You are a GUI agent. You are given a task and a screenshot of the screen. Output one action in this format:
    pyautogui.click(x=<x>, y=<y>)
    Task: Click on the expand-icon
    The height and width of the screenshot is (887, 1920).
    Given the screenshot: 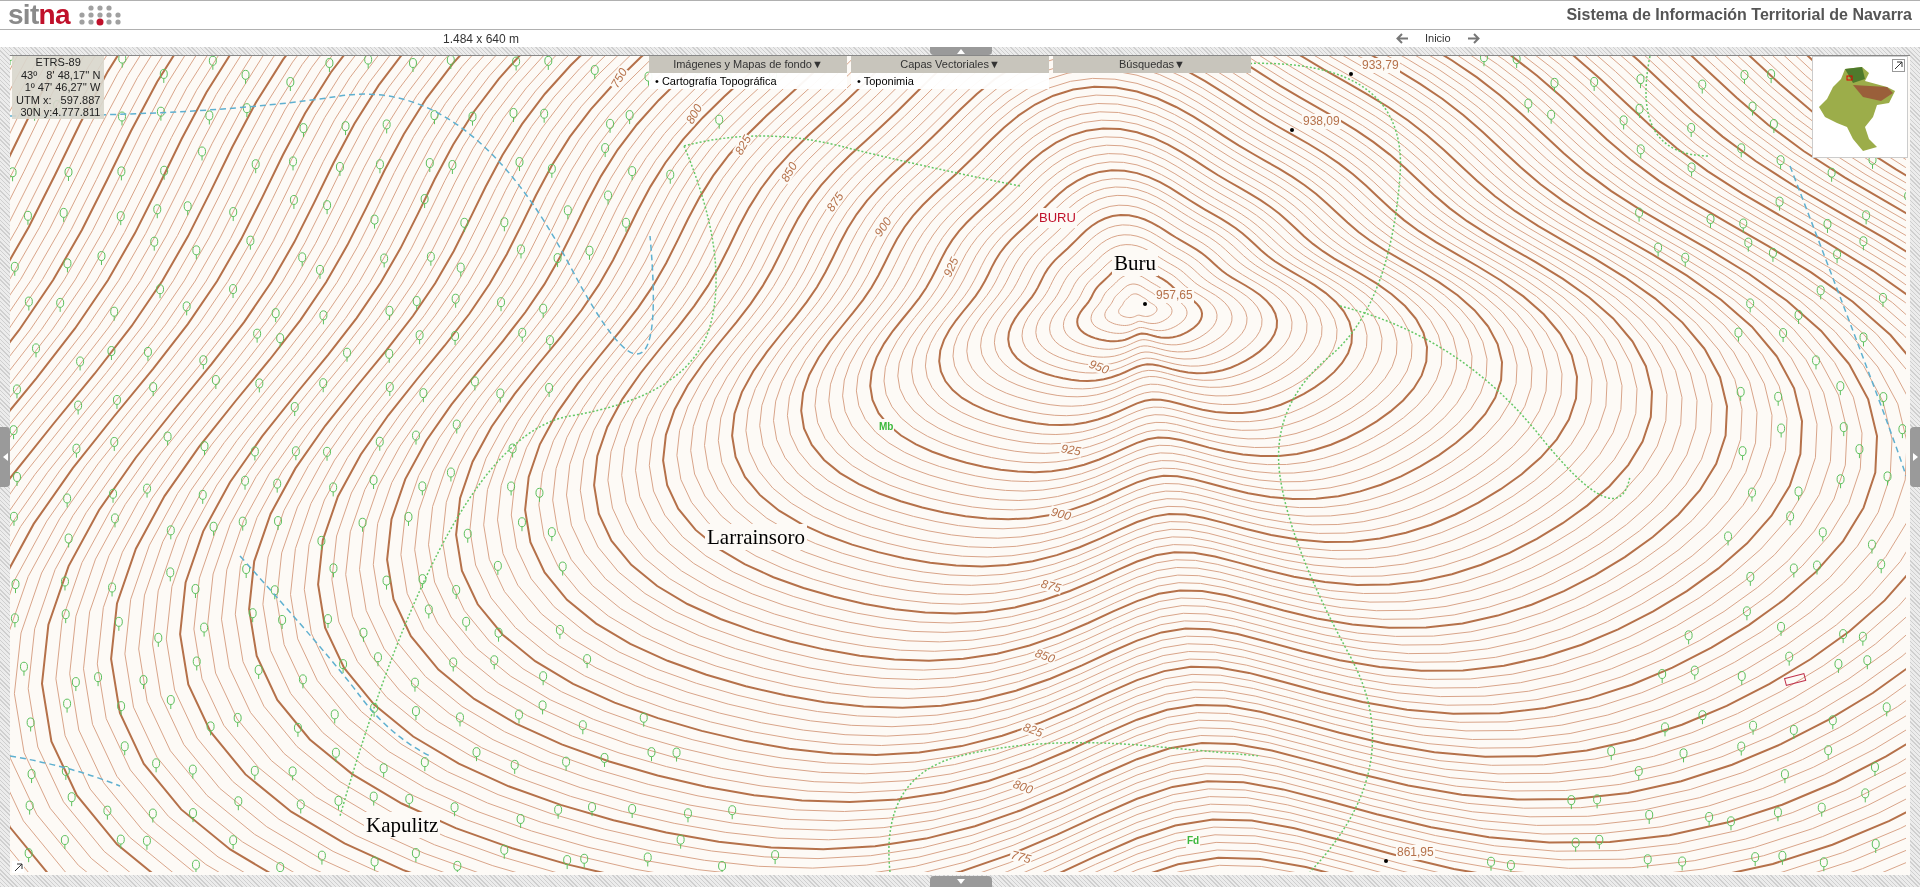 What is the action you would take?
    pyautogui.click(x=1898, y=65)
    